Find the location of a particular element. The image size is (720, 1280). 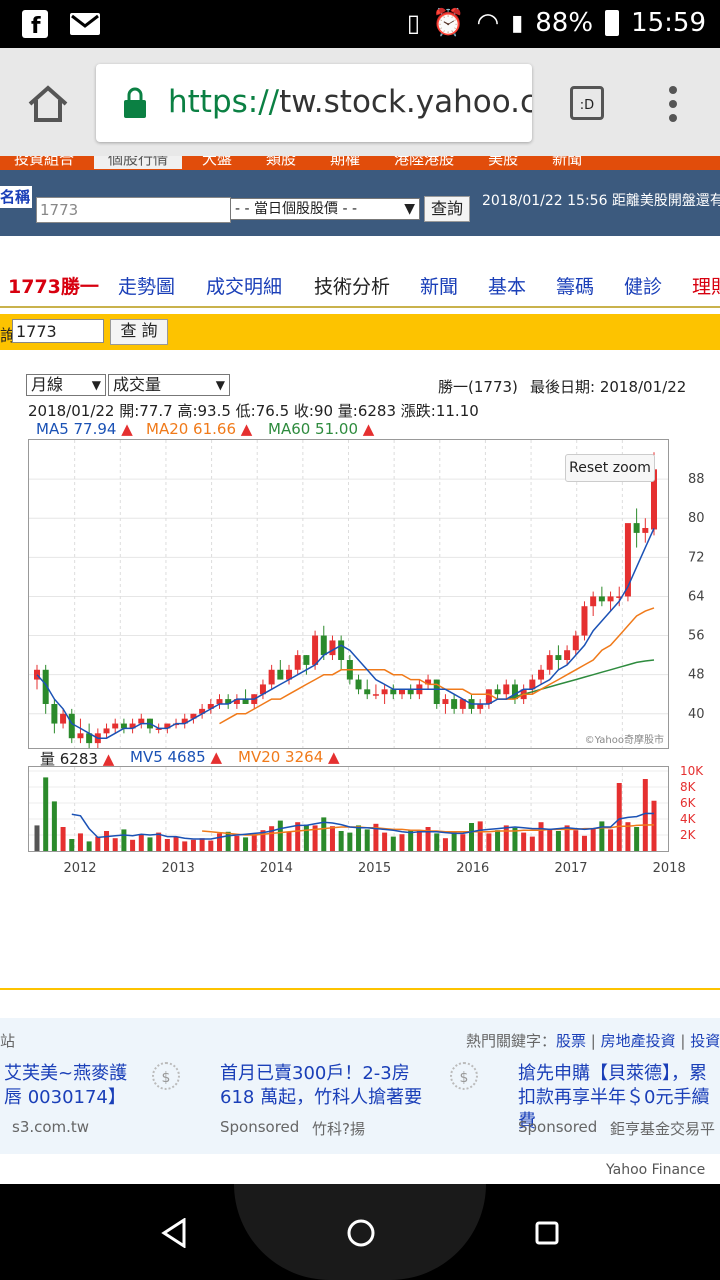

ma20-legend: MA20 61.66 ▲ is located at coordinates (199, 429).